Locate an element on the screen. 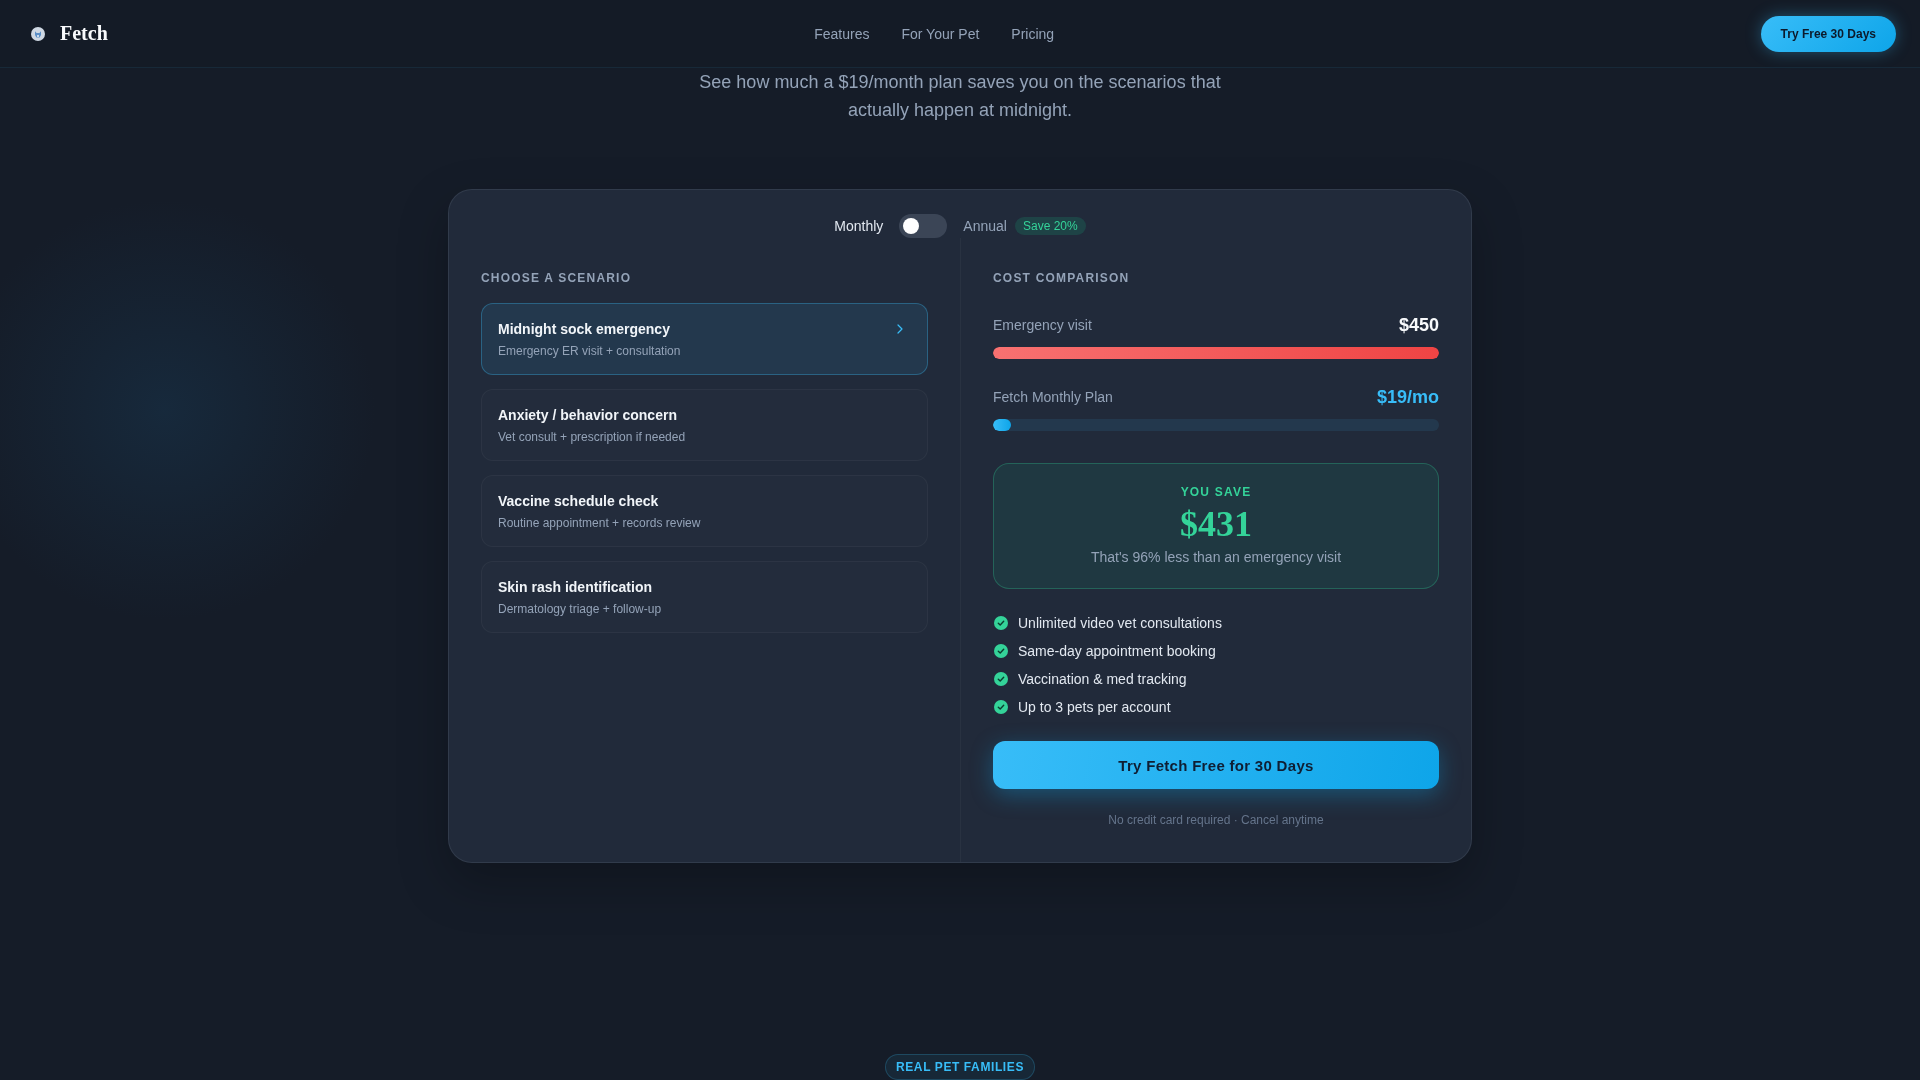  savings-label: YOU SAVE is located at coordinates (1216, 492).